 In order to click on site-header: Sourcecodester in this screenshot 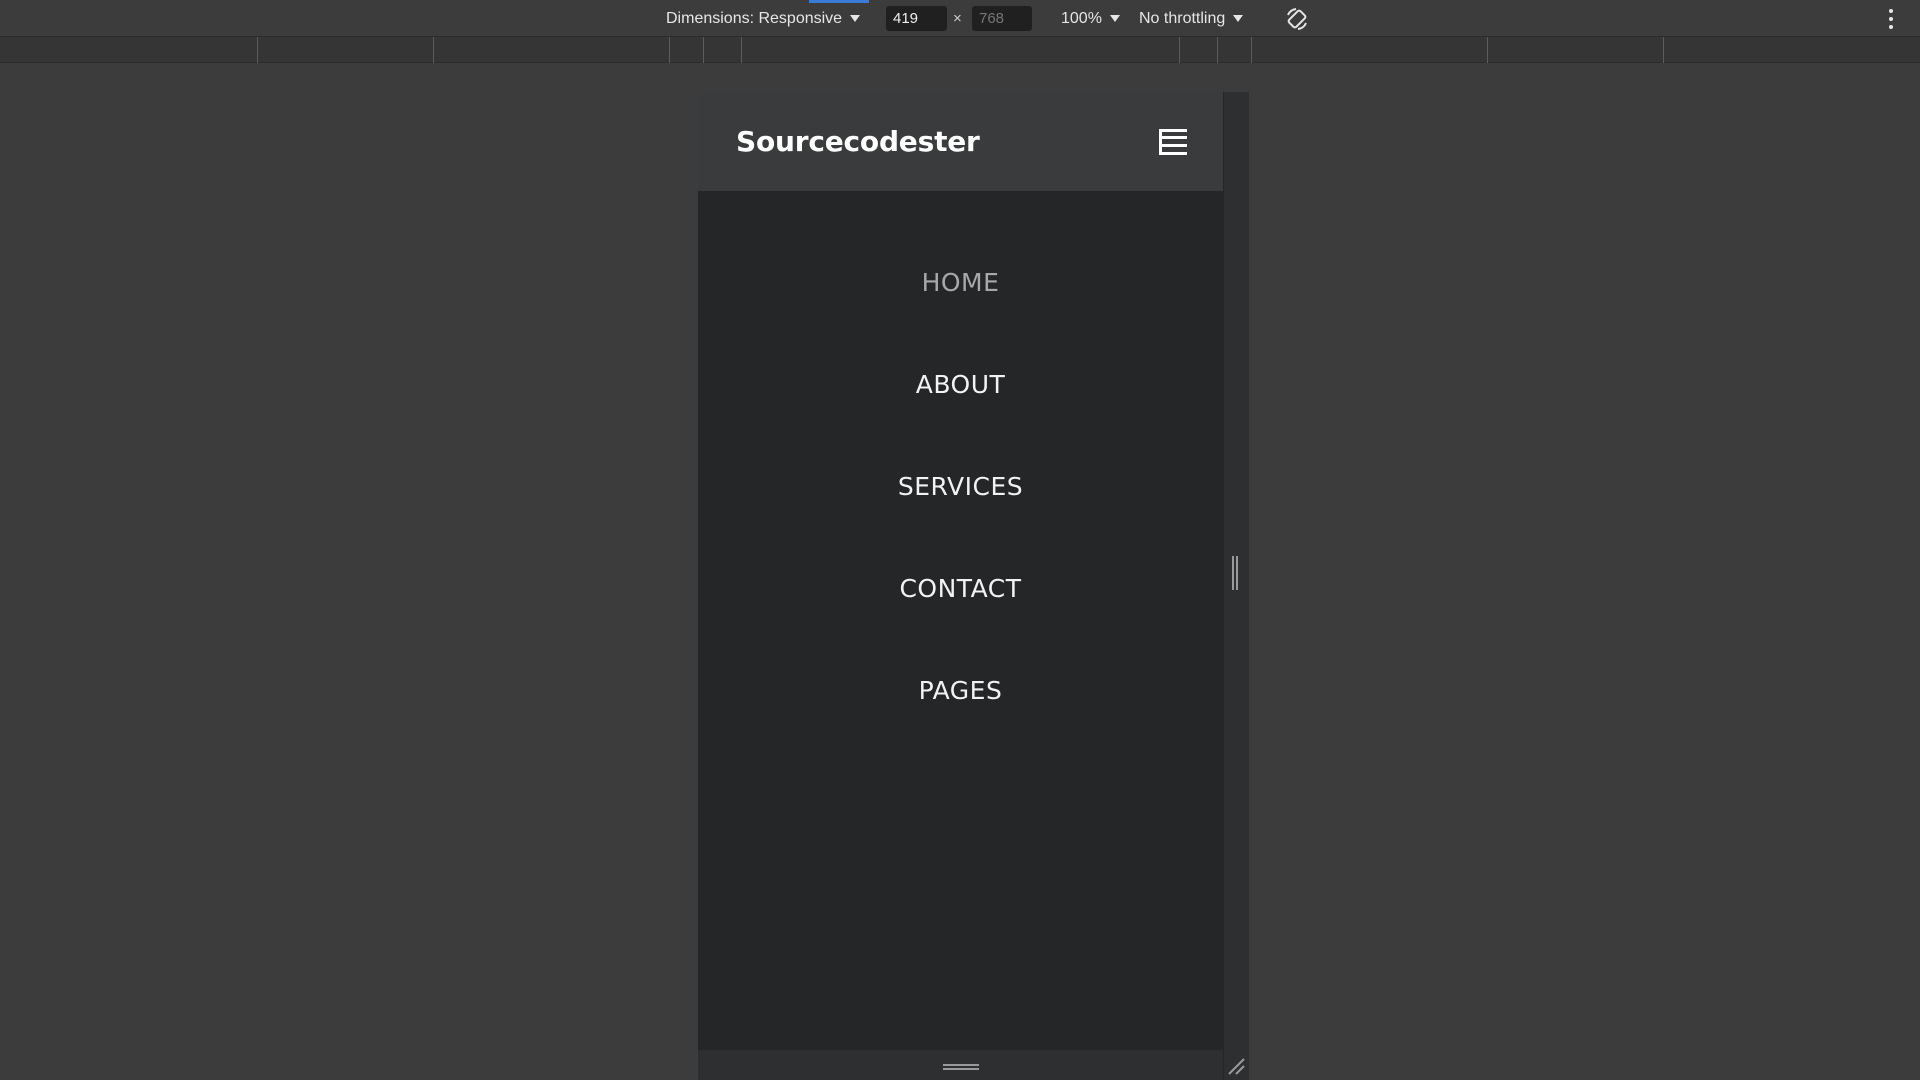, I will do `click(960, 141)`.